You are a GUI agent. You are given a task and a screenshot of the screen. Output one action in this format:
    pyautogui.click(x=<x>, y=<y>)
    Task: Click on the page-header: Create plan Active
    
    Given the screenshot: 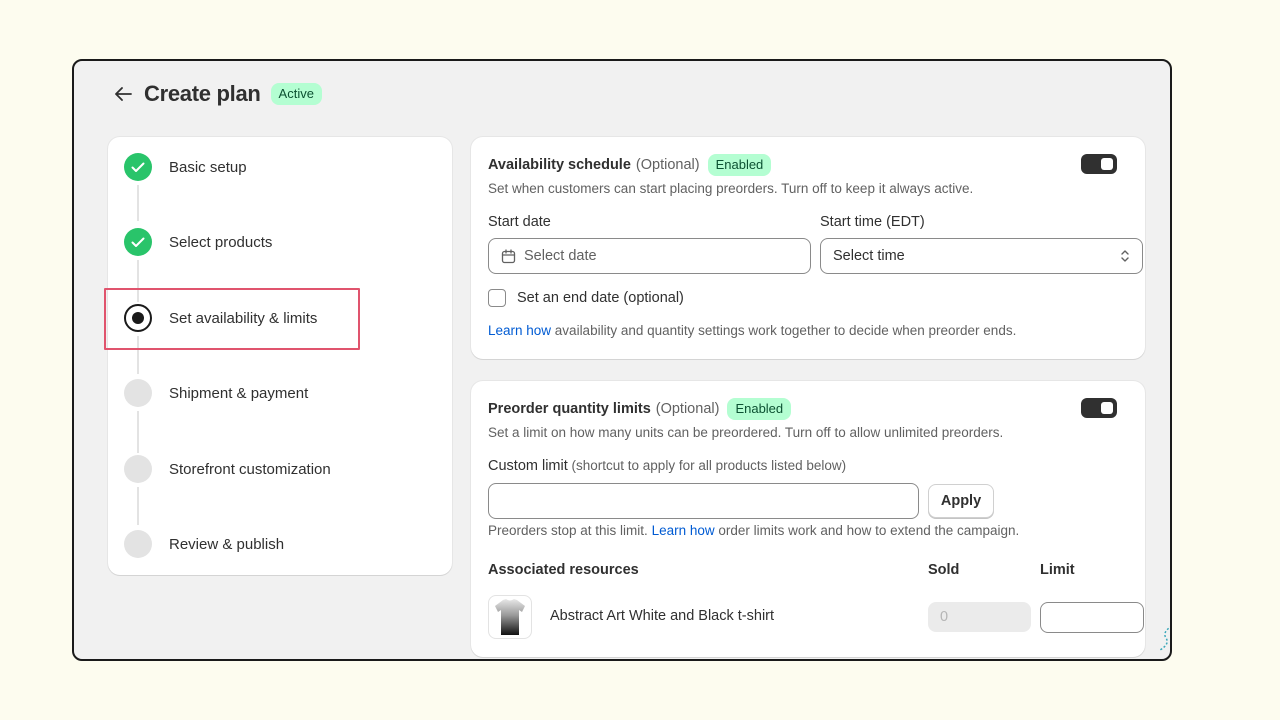 What is the action you would take?
    pyautogui.click(x=217, y=94)
    